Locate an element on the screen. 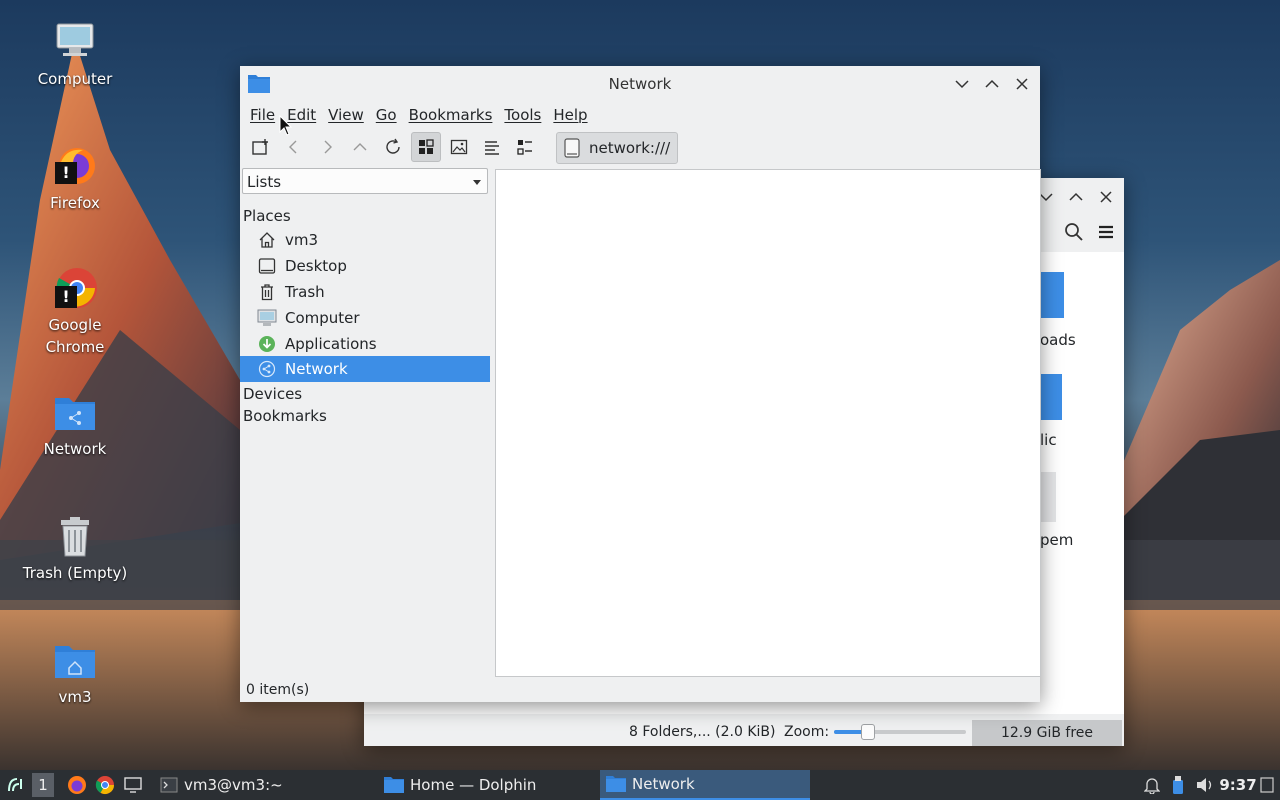 This screenshot has height=800, width=1280. maximize-button is located at coordinates (992, 84).